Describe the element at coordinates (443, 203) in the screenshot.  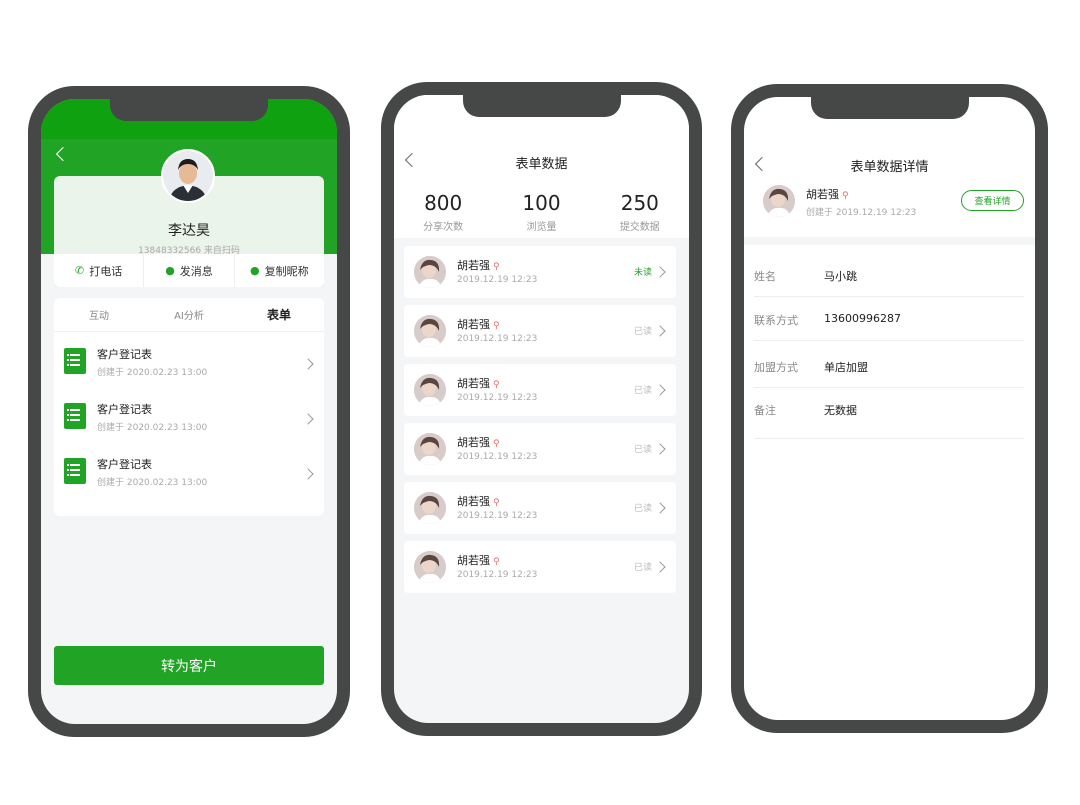
I see `stat-value: 800` at that location.